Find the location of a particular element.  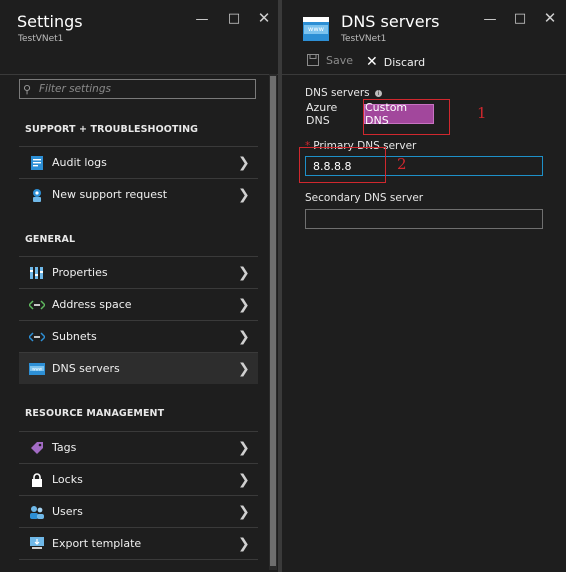

menu-item-address-space: Address space ❯ is located at coordinates (138, 304).